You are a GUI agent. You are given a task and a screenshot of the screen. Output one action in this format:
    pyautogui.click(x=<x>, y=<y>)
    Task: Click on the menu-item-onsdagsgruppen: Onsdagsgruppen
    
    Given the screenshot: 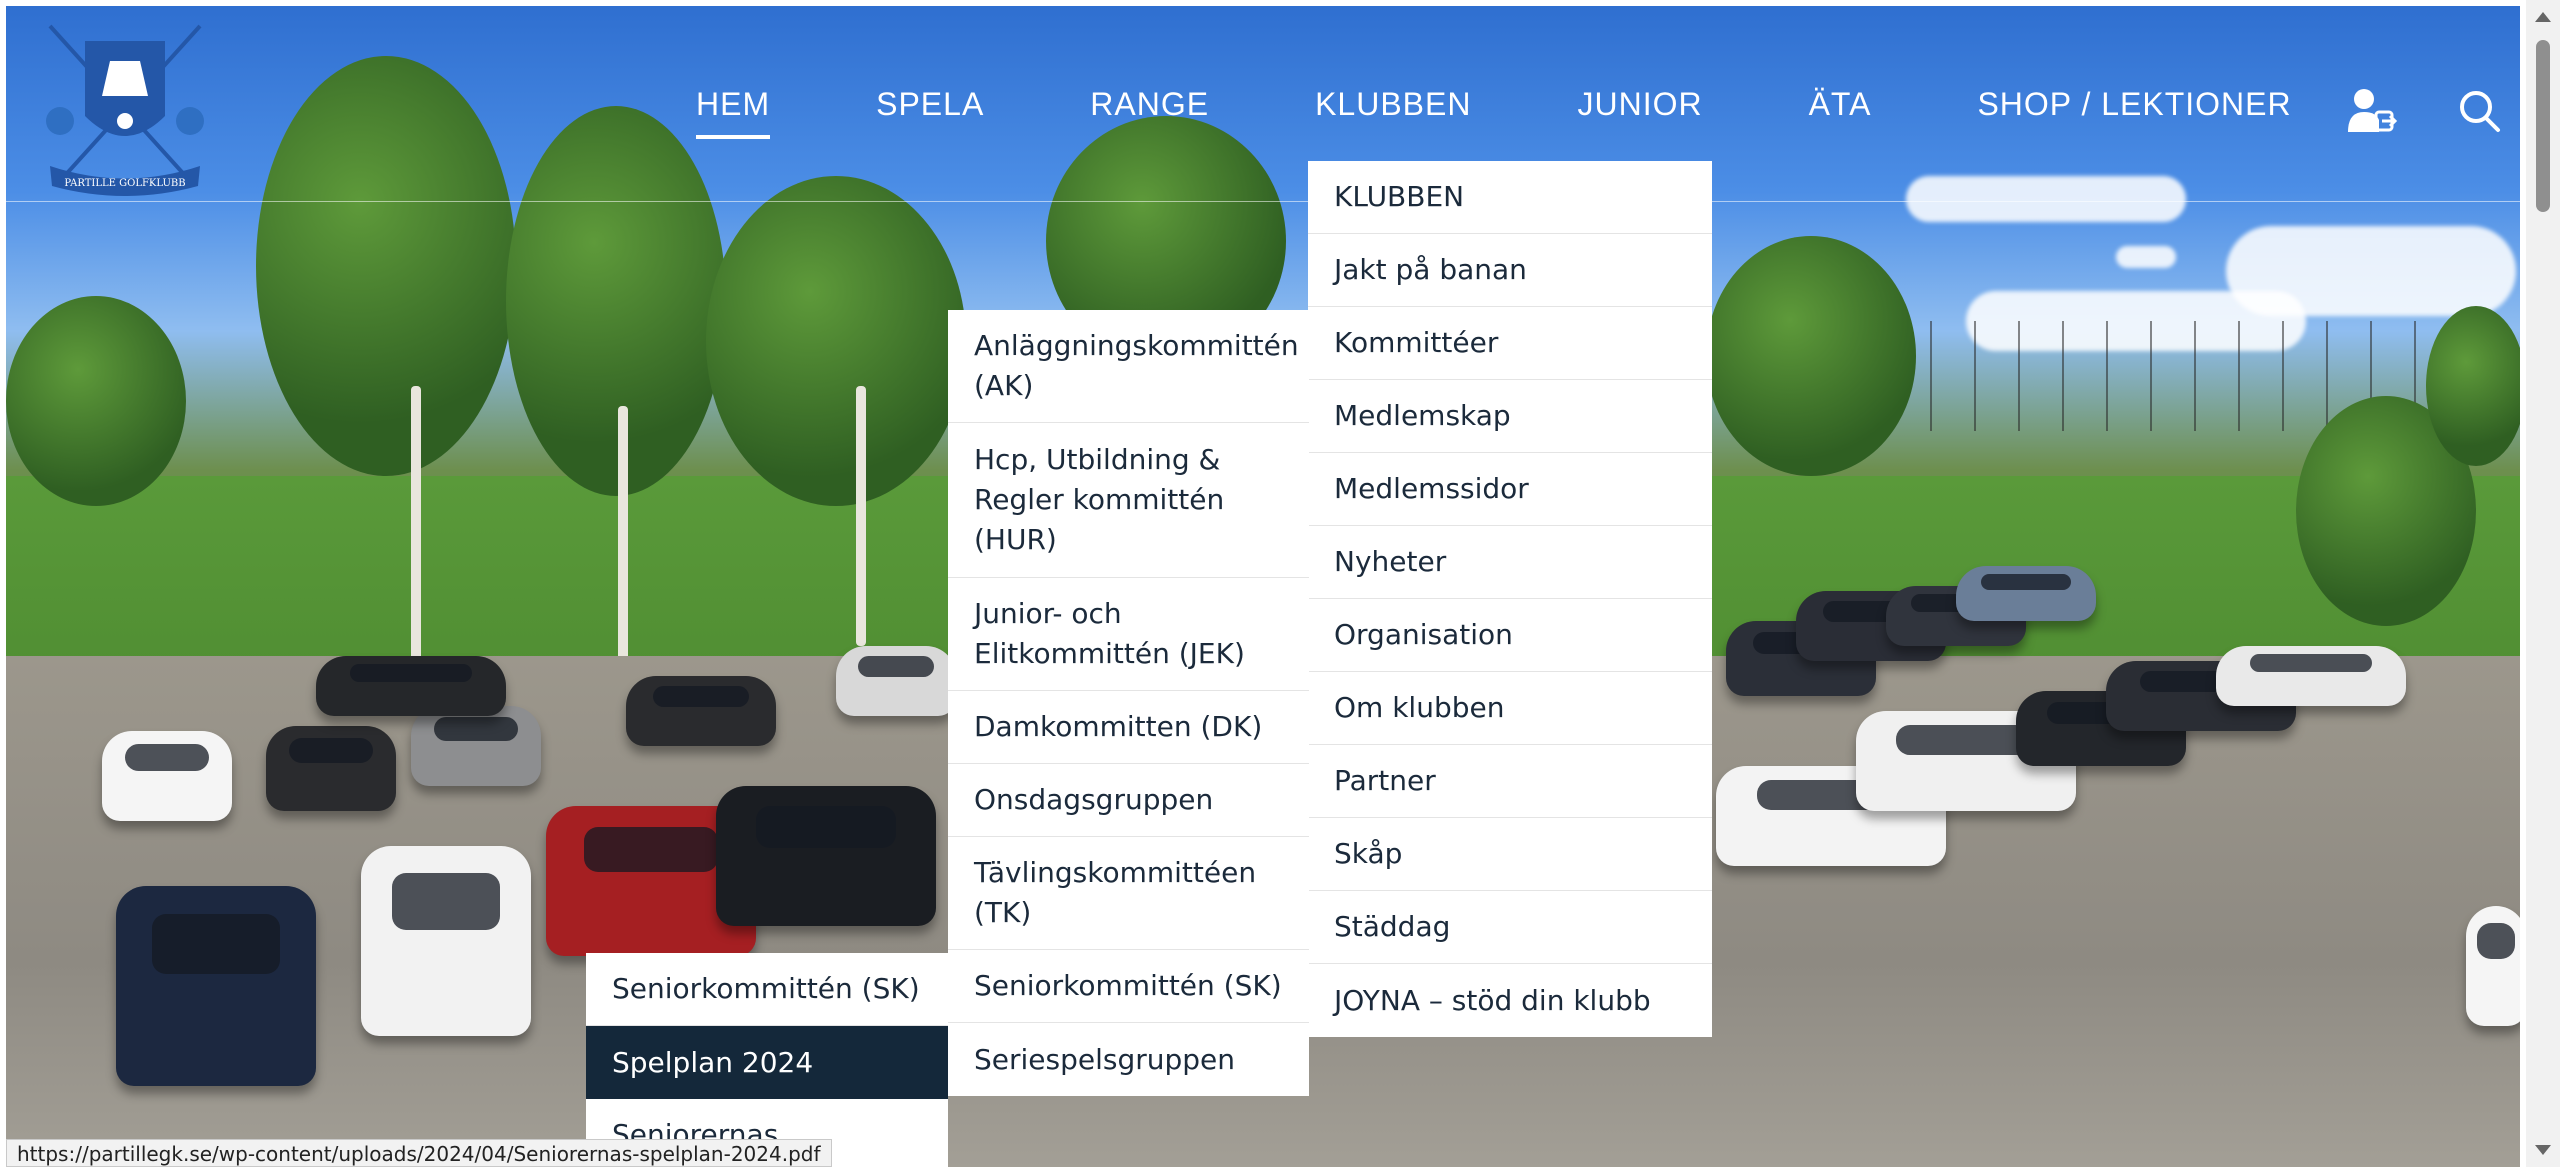 What is the action you would take?
    pyautogui.click(x=1128, y=800)
    